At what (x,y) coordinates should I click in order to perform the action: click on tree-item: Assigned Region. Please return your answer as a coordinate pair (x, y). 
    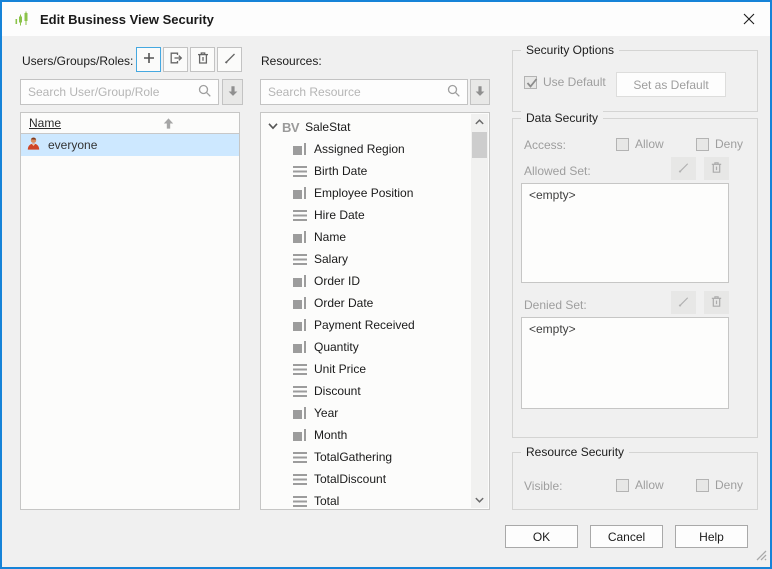
    Looking at the image, I should click on (366, 149).